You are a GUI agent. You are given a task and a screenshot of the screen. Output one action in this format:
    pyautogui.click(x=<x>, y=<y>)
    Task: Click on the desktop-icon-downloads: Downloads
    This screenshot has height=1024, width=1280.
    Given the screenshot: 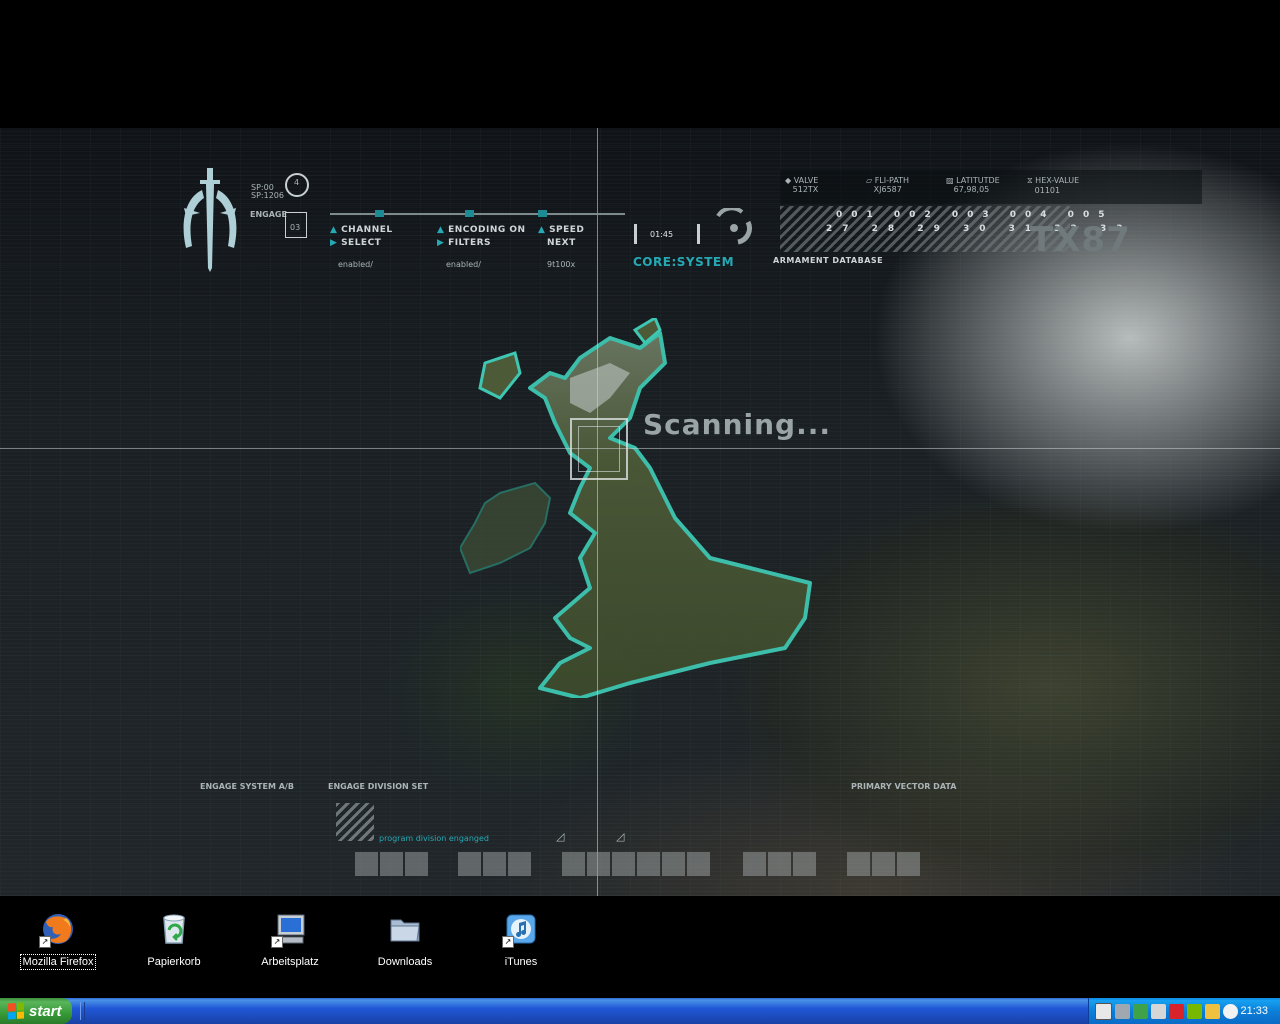 What is the action you would take?
    pyautogui.click(x=405, y=940)
    